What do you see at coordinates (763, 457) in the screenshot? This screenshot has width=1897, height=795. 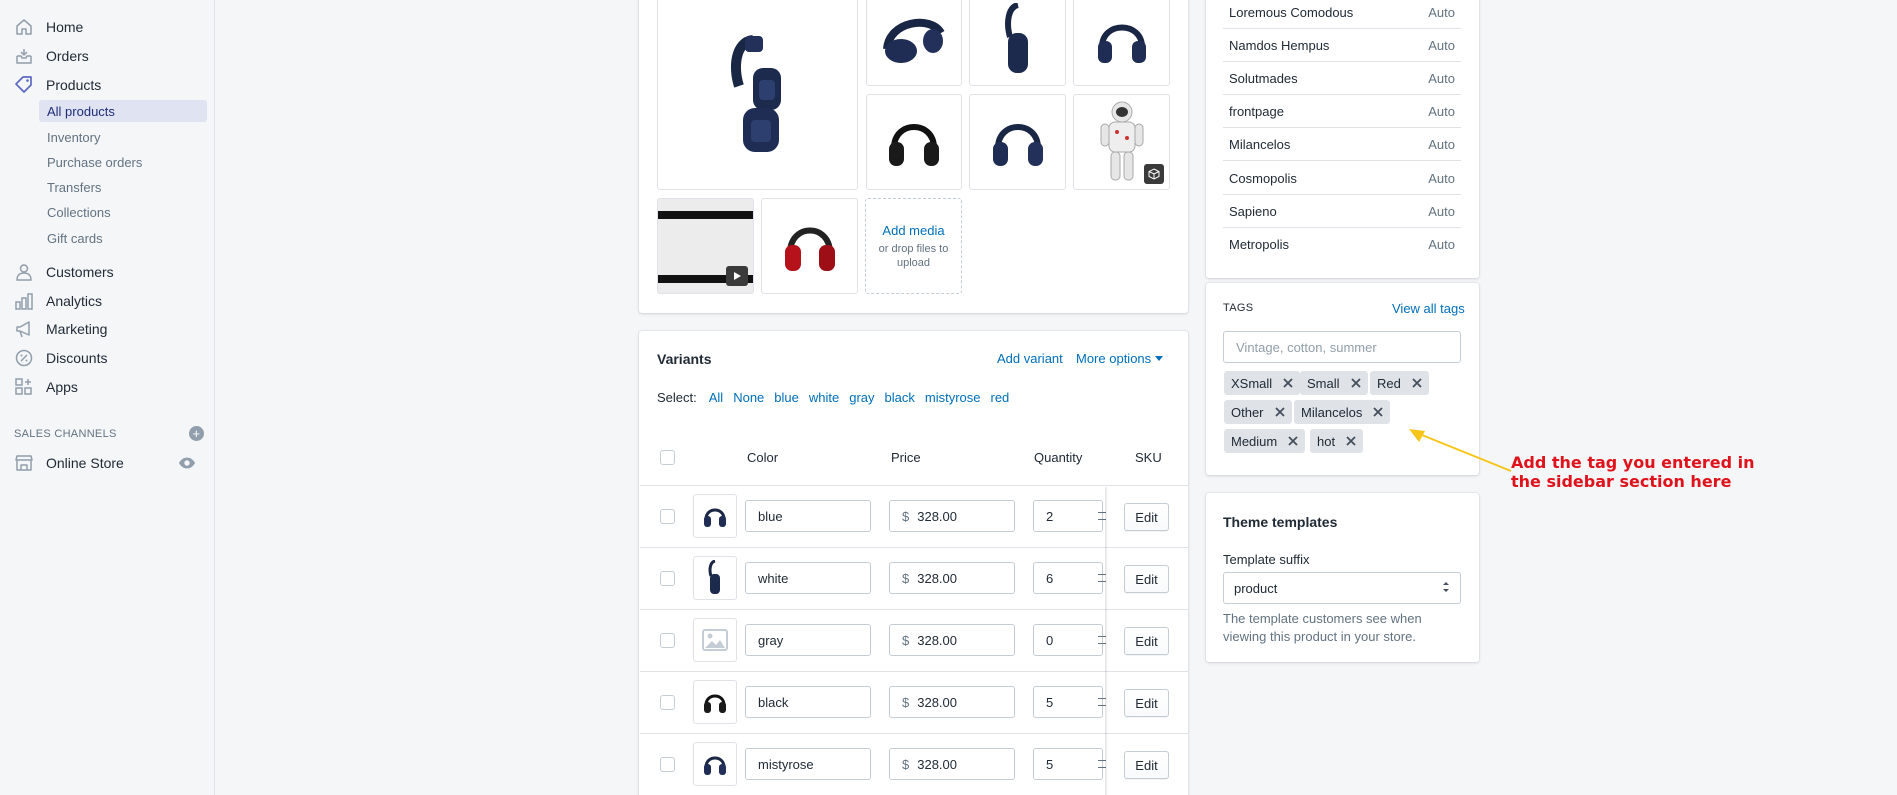 I see `column-color: Color` at bounding box center [763, 457].